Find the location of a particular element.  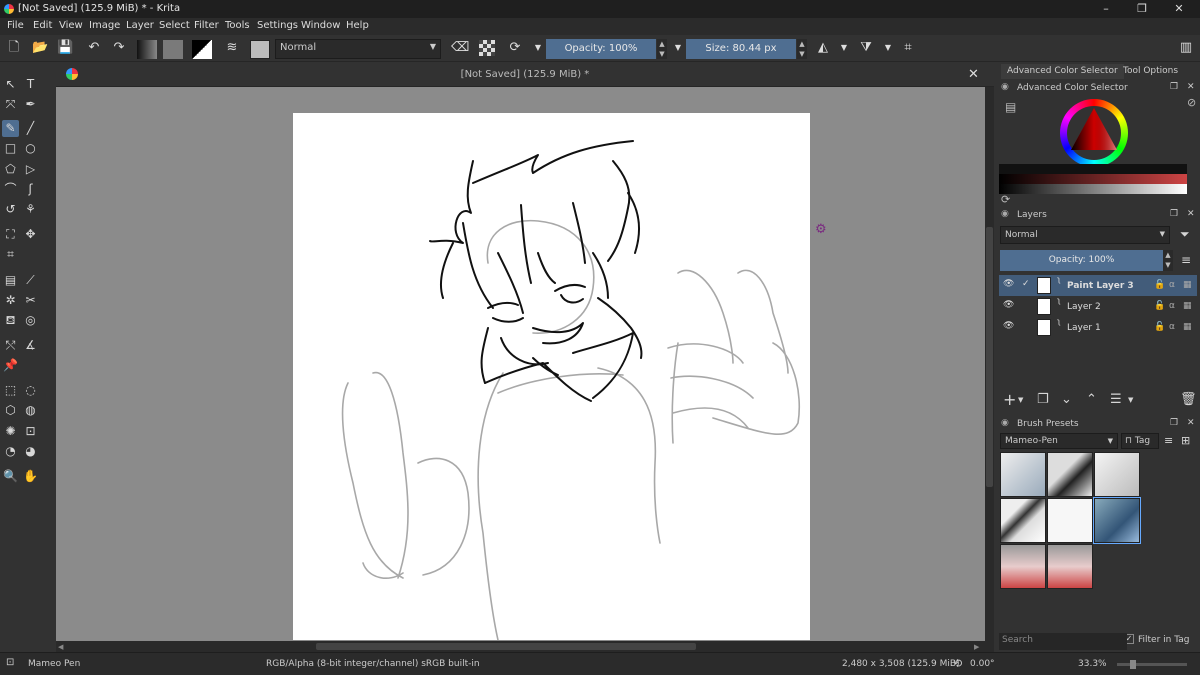

edit-shapes-tool-icon: ⤧ is located at coordinates (10, 104).